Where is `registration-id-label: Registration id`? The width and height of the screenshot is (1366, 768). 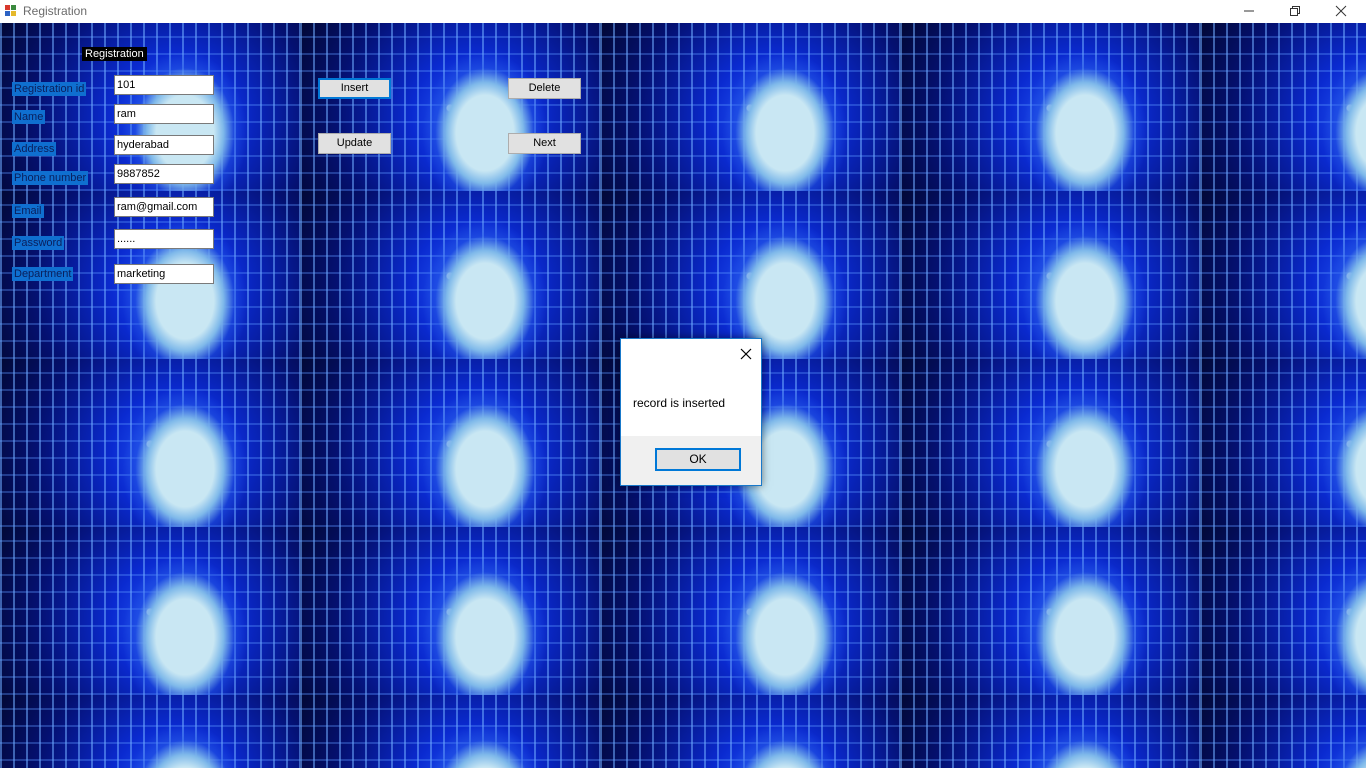
registration-id-label: Registration id is located at coordinates (49, 89).